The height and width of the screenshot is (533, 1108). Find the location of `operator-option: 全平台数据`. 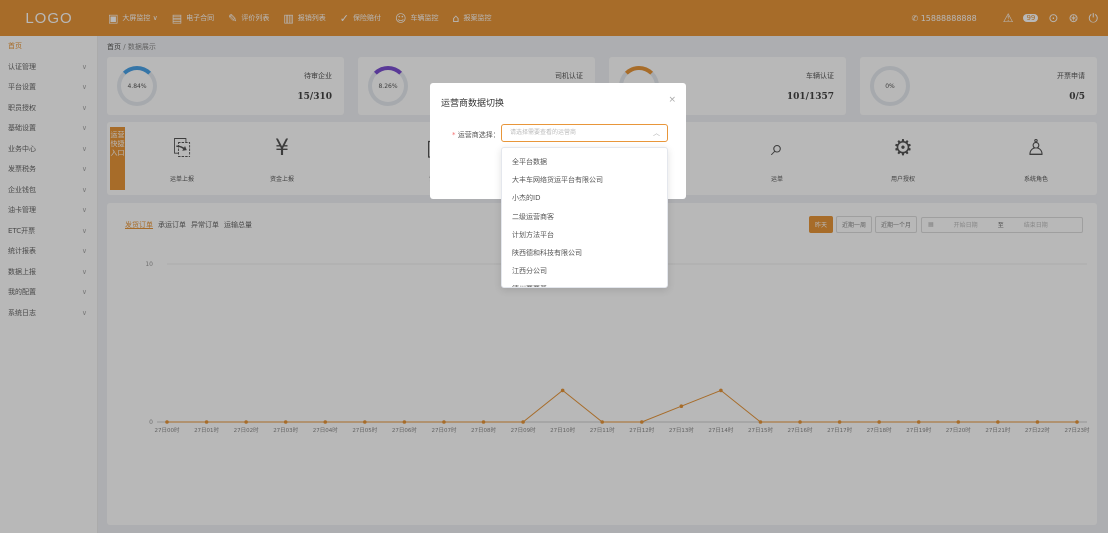

operator-option: 全平台数据 is located at coordinates (584, 162).